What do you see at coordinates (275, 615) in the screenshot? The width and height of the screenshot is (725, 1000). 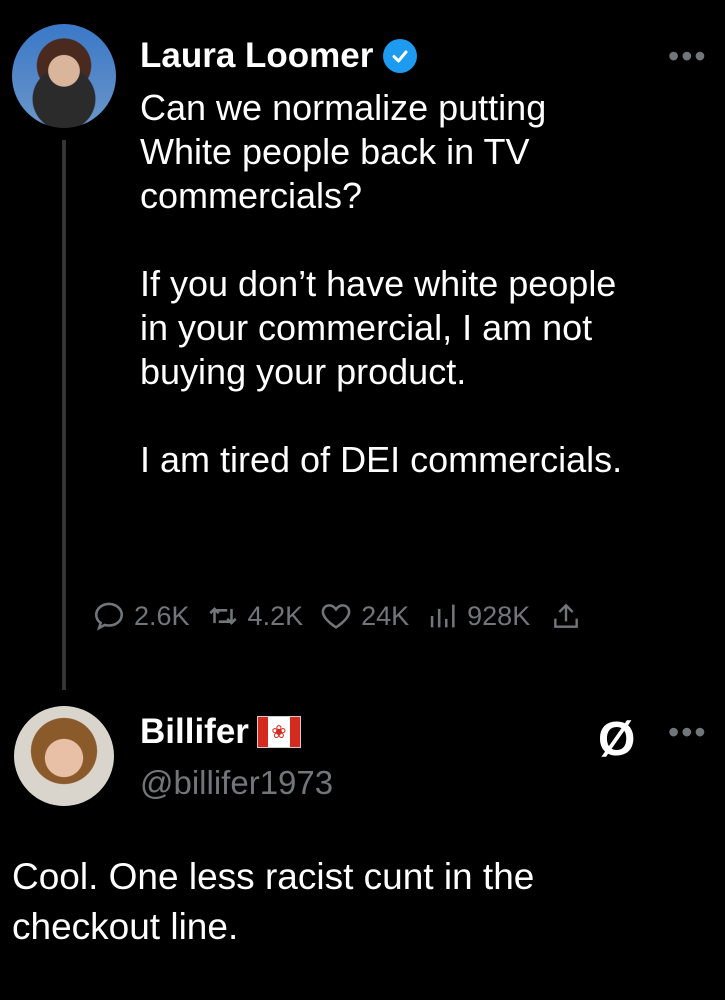 I see `repost-count: 4.2K` at bounding box center [275, 615].